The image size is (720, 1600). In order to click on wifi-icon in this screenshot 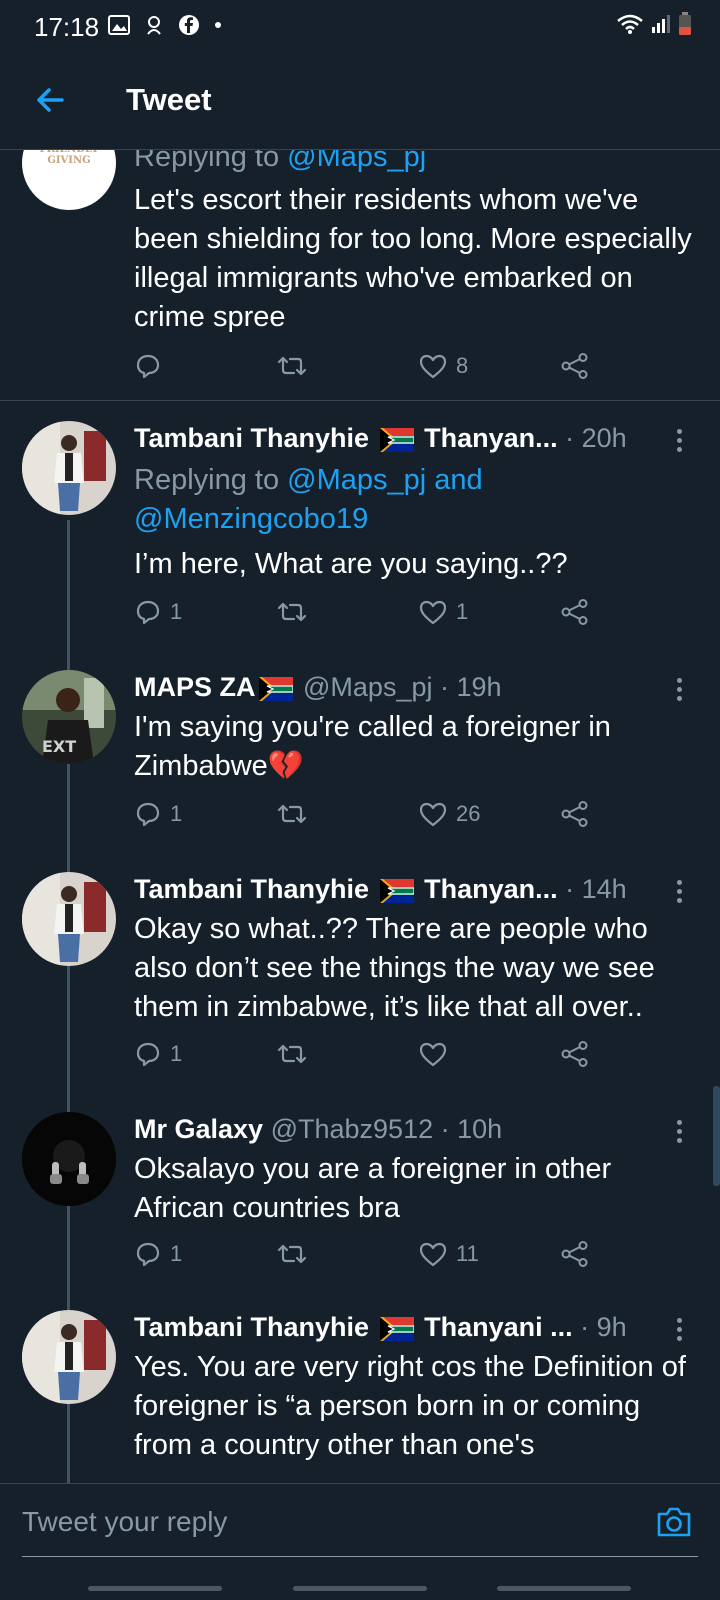, I will do `click(630, 24)`.